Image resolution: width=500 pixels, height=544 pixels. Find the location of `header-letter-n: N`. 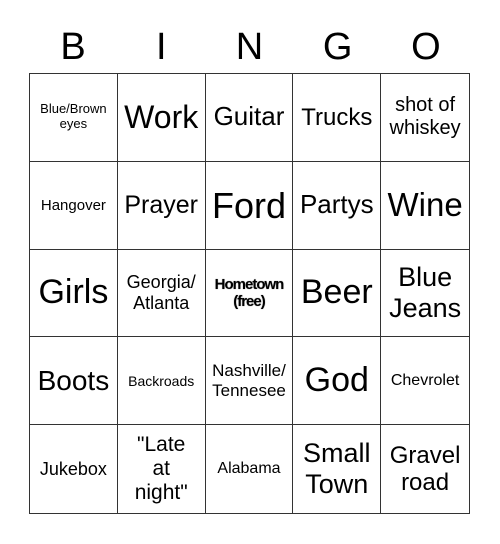

header-letter-n: N is located at coordinates (249, 47).